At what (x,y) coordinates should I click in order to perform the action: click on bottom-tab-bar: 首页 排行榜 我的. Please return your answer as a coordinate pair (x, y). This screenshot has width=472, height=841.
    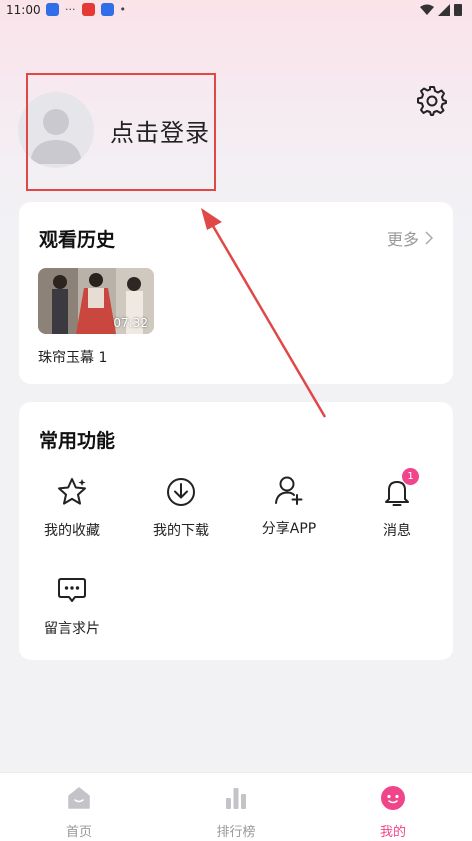
    Looking at the image, I should click on (236, 806).